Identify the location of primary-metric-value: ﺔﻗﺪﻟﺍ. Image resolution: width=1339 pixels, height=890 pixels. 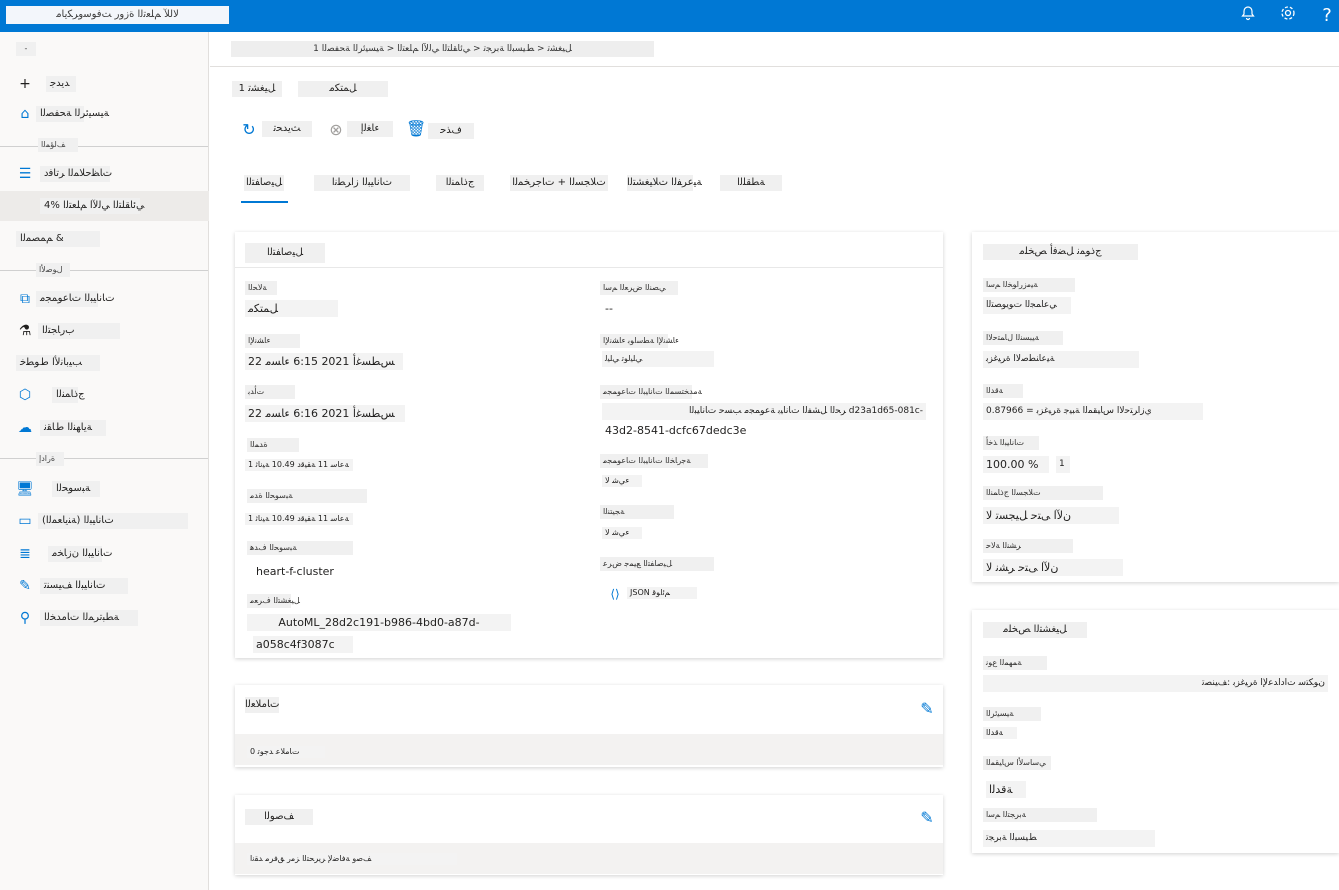
(1006, 789).